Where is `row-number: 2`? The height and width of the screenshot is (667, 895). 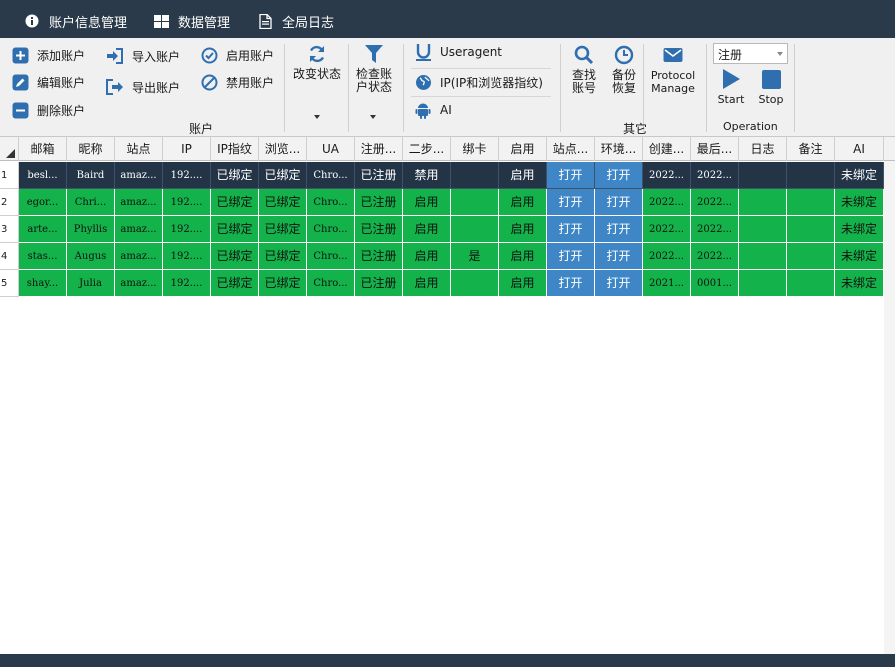 row-number: 2 is located at coordinates (9, 202).